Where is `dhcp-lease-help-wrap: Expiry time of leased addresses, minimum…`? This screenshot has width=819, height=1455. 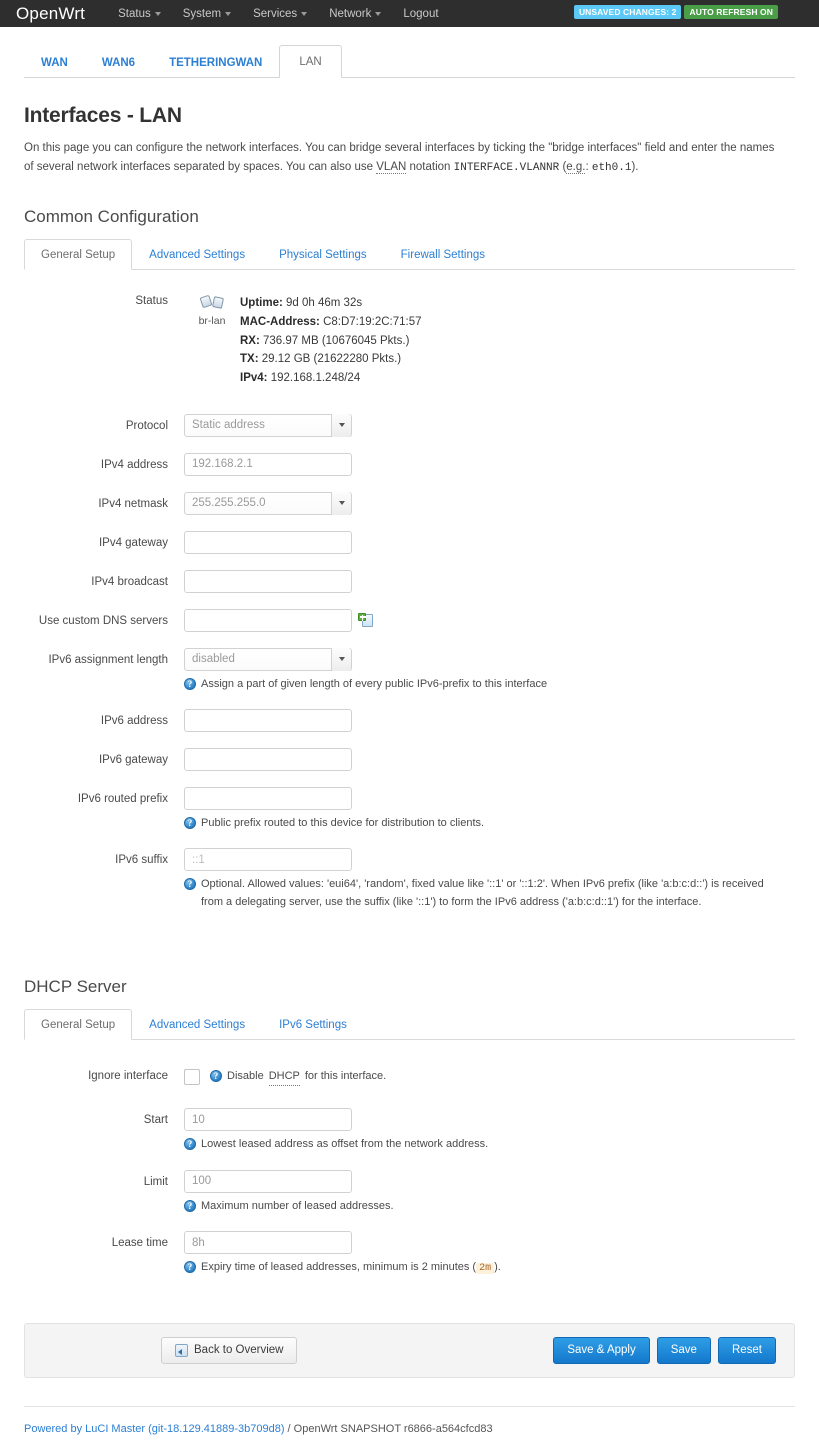 dhcp-lease-help-wrap: Expiry time of leased addresses, minimum… is located at coordinates (351, 1268).